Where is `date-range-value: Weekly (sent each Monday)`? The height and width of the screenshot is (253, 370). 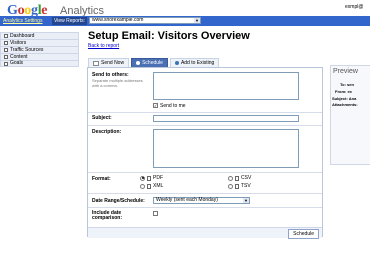 date-range-value: Weekly (sent each Monday) is located at coordinates (187, 200).